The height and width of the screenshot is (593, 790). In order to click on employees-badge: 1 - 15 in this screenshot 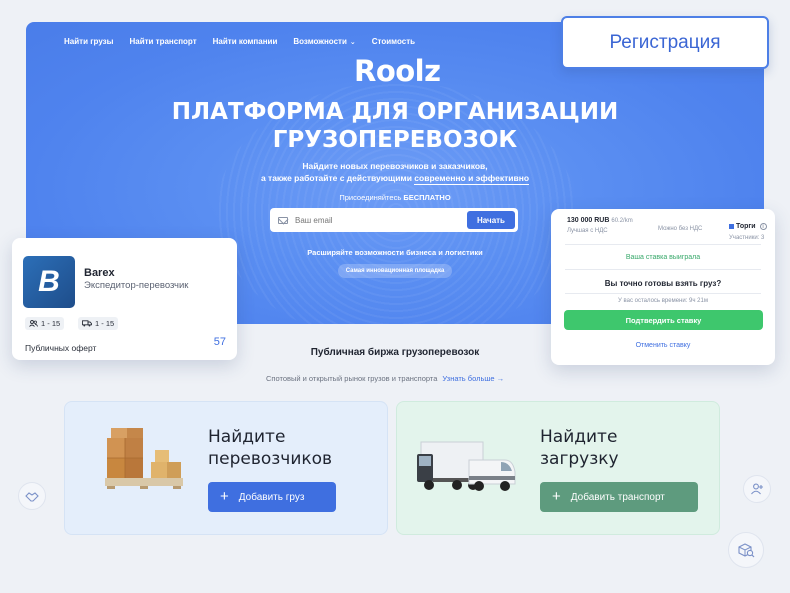, I will do `click(45, 323)`.